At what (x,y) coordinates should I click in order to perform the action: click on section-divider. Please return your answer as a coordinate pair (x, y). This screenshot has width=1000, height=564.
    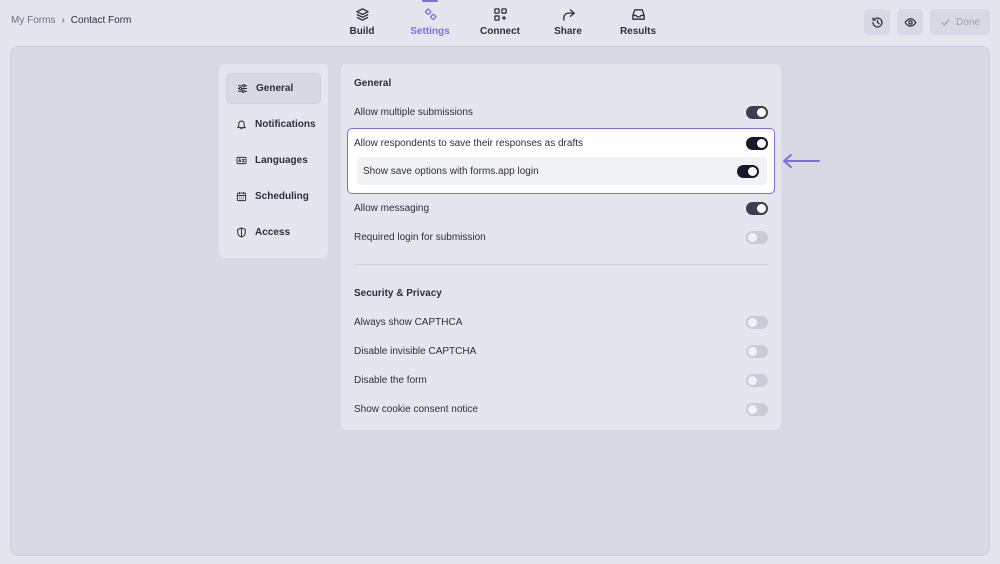
    Looking at the image, I should click on (561, 264).